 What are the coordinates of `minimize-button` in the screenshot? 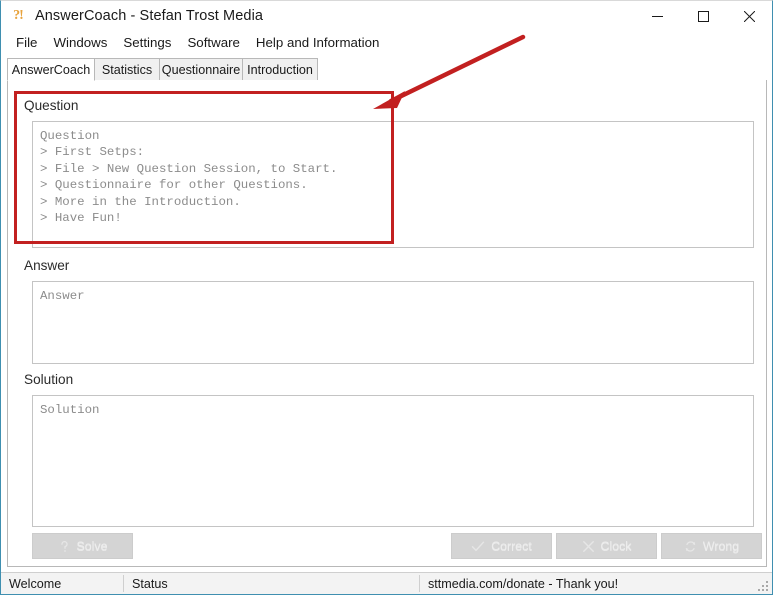 It's located at (657, 16).